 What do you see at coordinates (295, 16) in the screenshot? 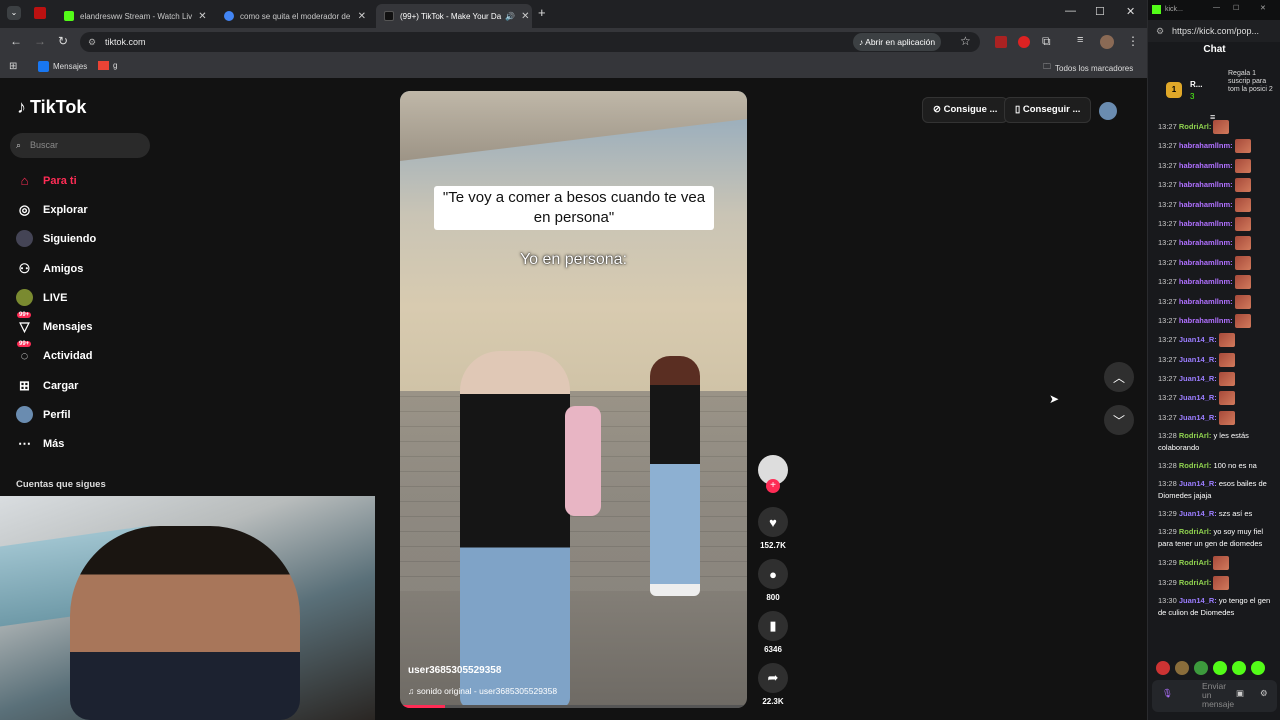
I see `tab-google-search: como se quita el moderador de ✕` at bounding box center [295, 16].